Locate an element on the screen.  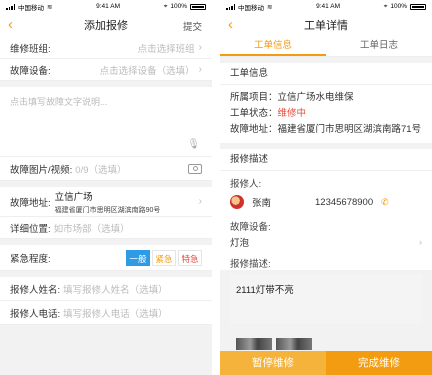
urgency-normal-button: 一般 is located at coordinates (138, 257).